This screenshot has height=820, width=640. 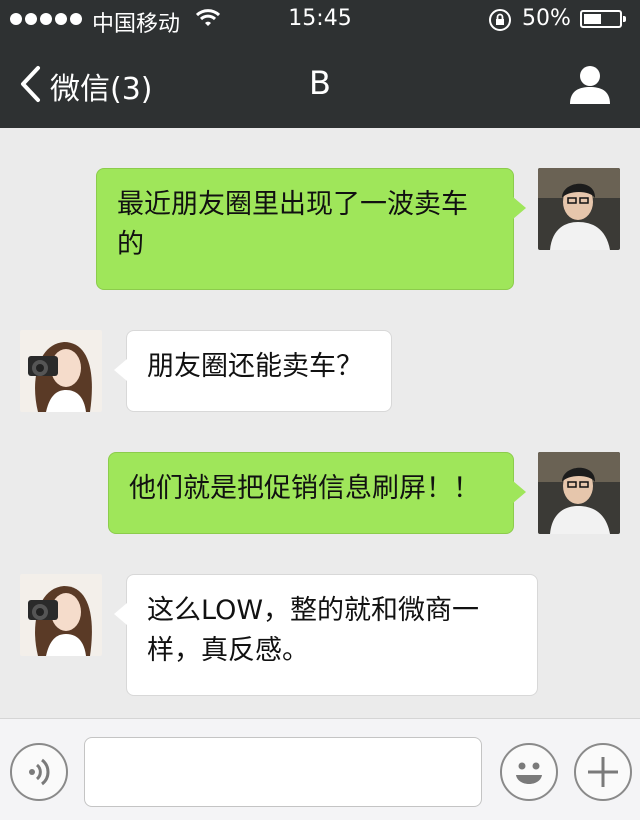 I want to click on message-text: 样，真反感。, so click(x=228, y=650).